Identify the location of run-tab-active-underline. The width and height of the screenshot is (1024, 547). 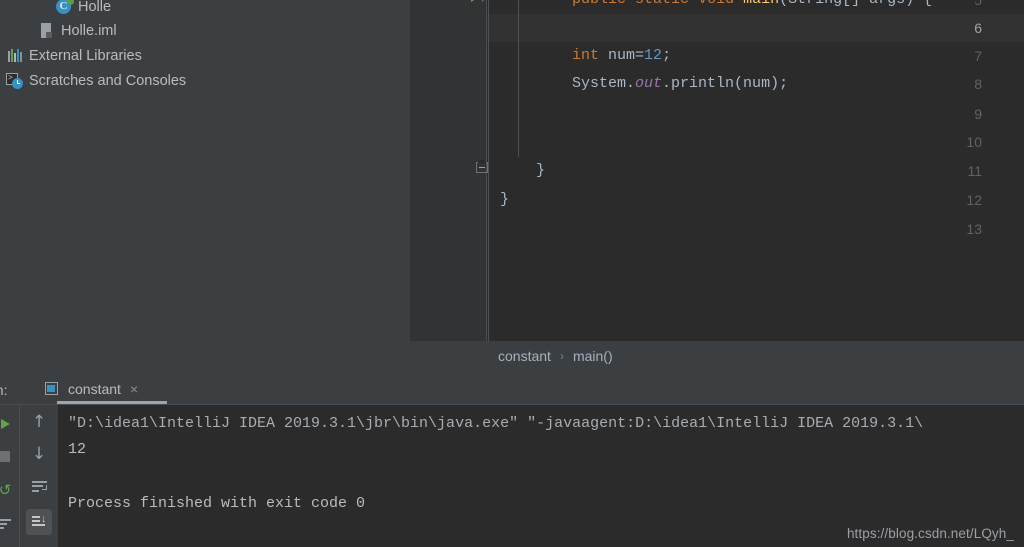
(112, 402).